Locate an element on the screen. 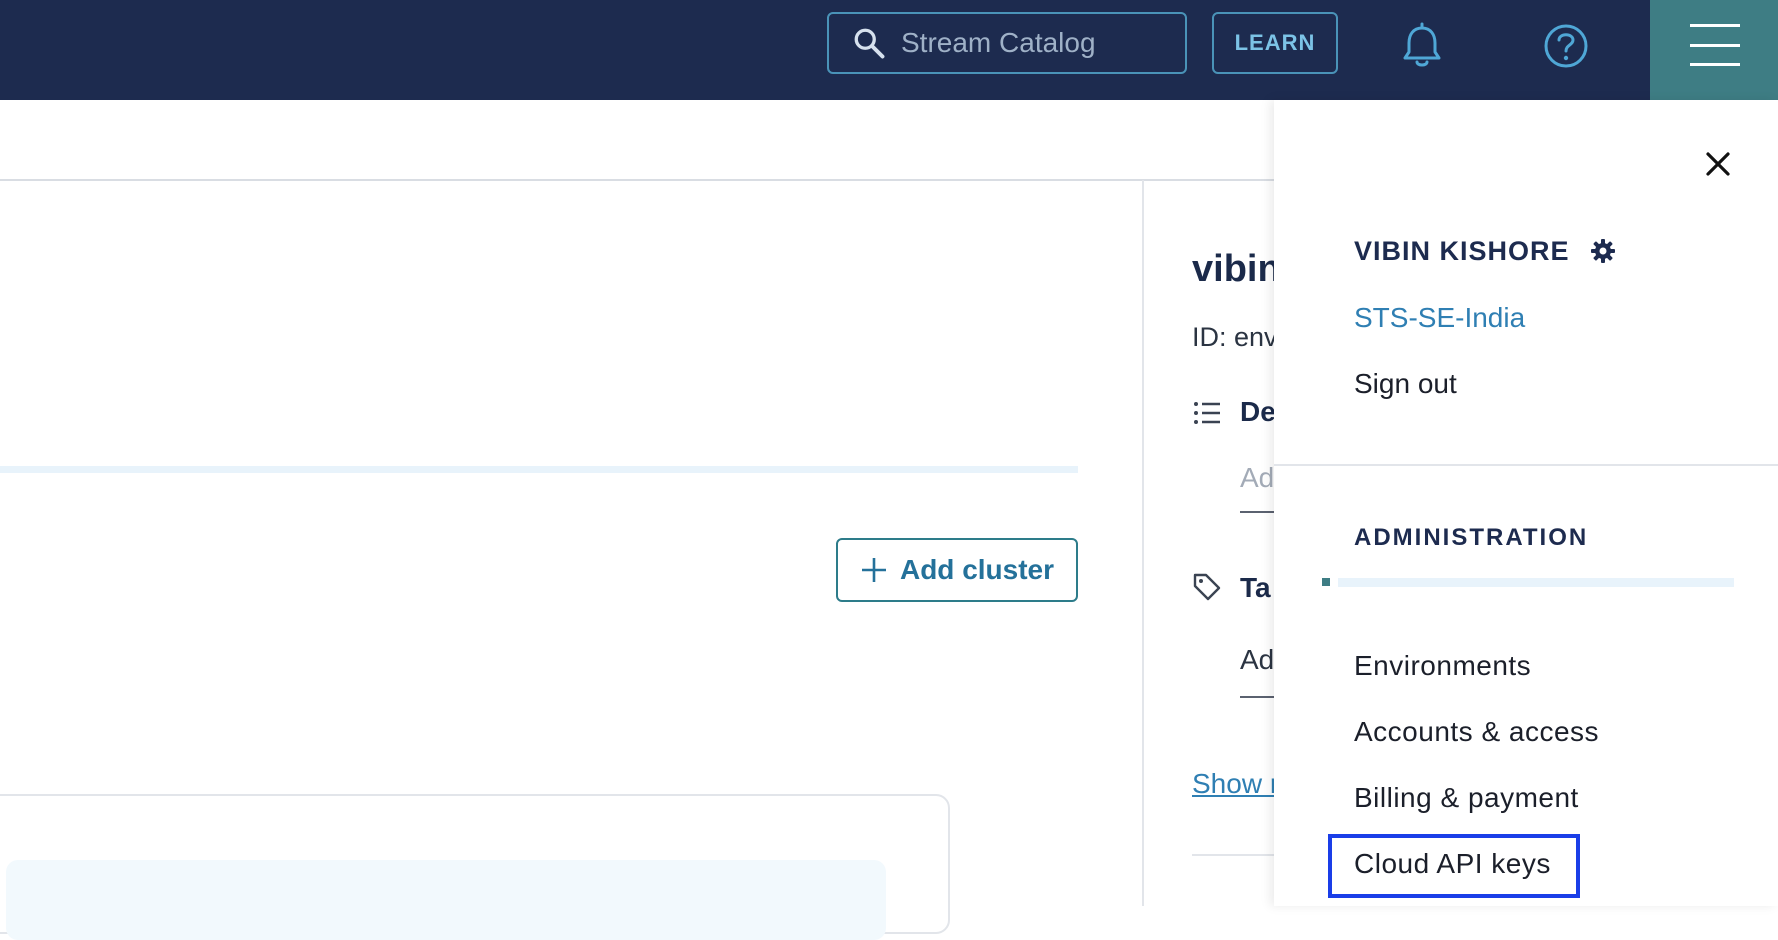 Image resolution: width=1778 pixels, height=940 pixels. search-icon is located at coordinates (869, 43).